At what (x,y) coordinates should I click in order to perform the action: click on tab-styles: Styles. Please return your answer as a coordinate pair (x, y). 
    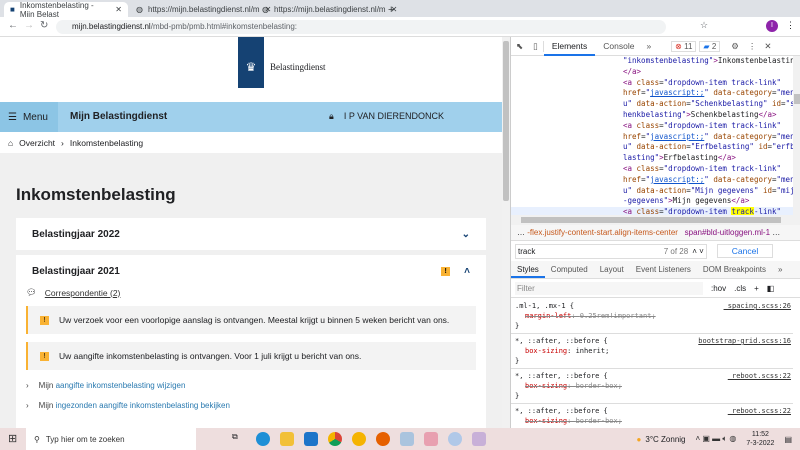
    Looking at the image, I should click on (528, 269).